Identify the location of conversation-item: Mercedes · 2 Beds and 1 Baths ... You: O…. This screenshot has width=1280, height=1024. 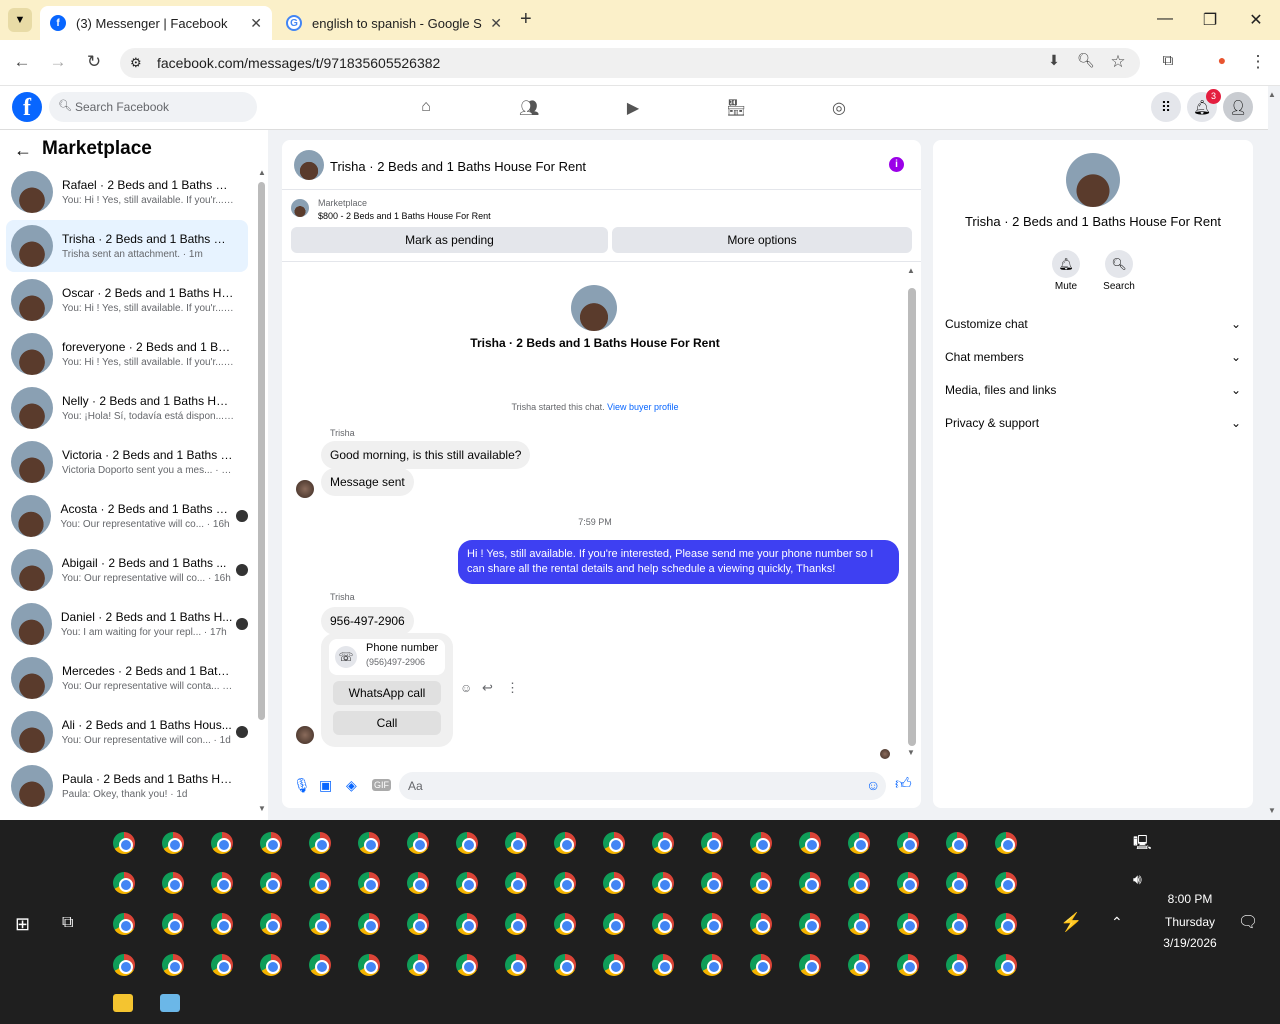
(127, 678).